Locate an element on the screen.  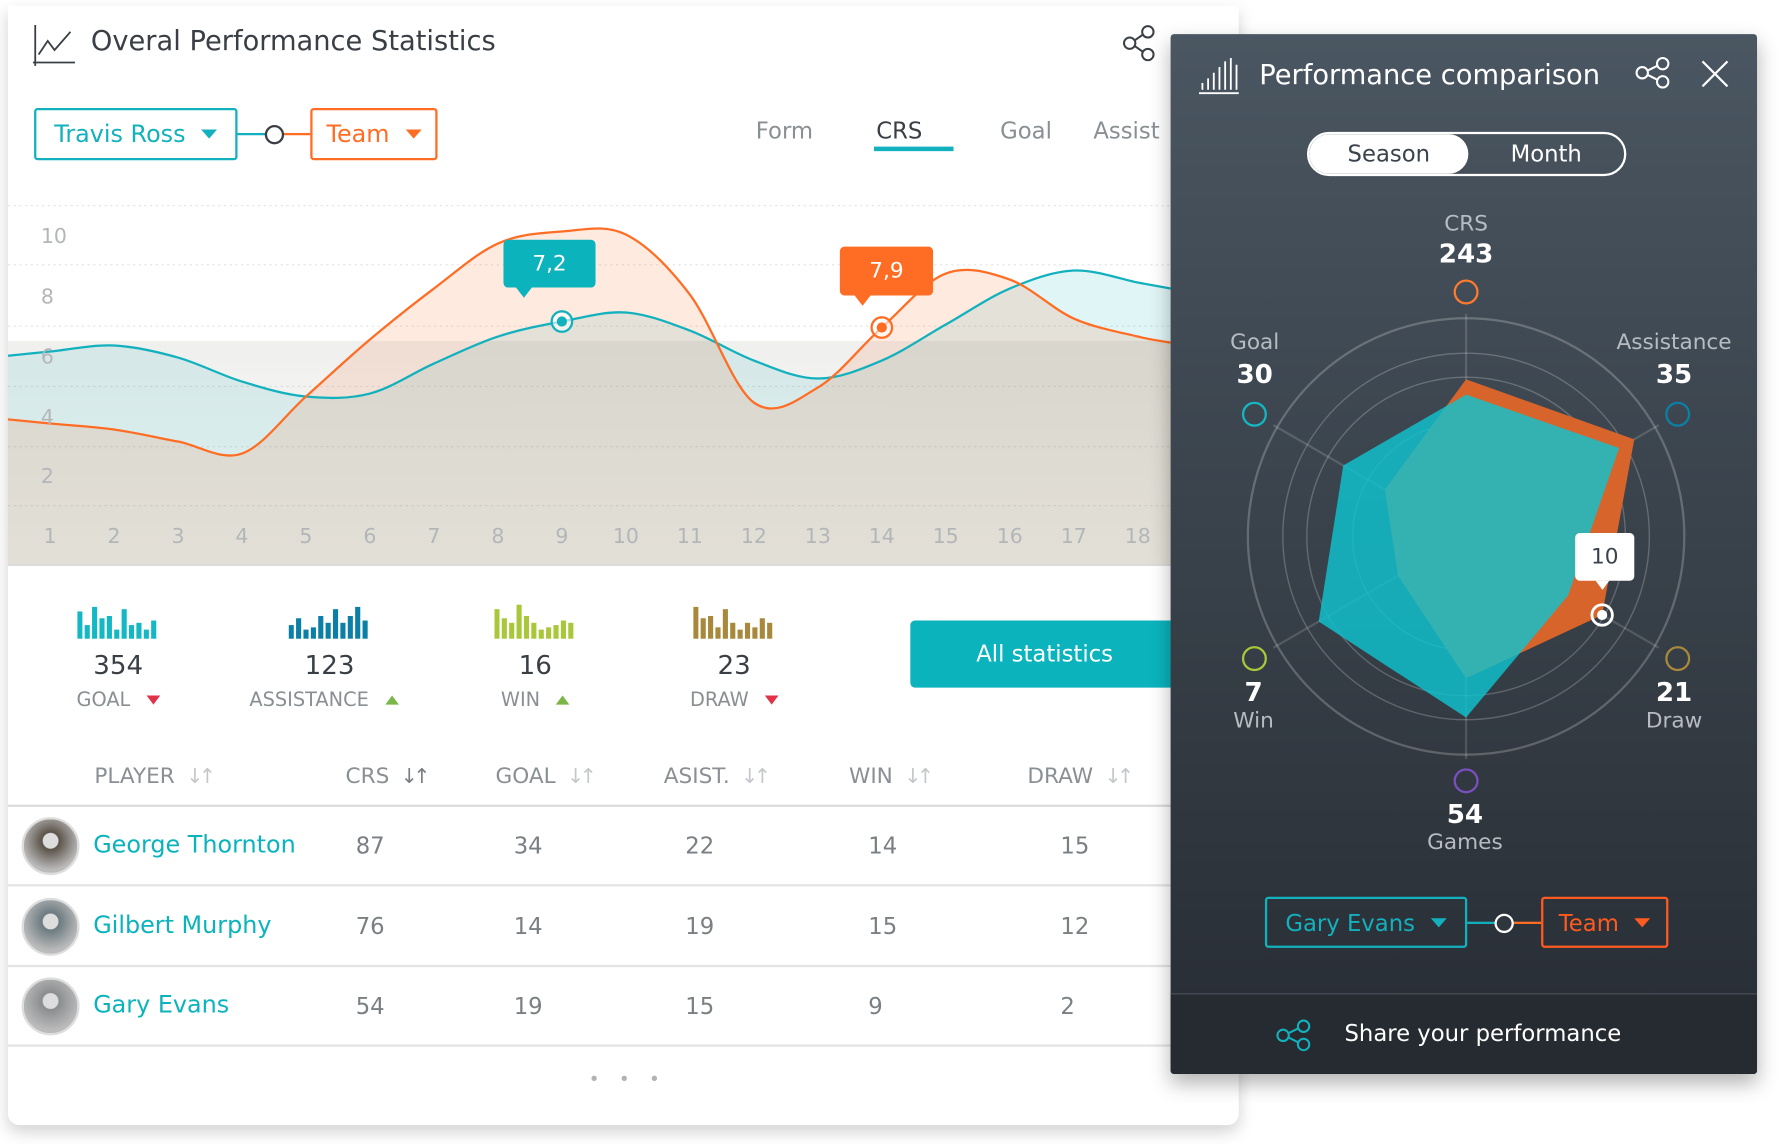
compare-team-select: Team is located at coordinates (1605, 922).